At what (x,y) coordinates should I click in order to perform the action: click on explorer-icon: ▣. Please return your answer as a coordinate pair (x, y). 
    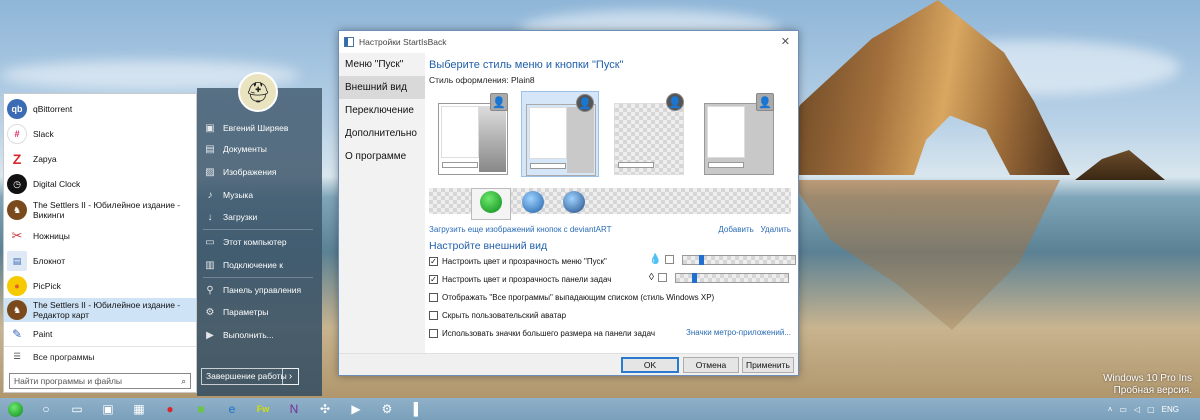
    Looking at the image, I should click on (108, 409).